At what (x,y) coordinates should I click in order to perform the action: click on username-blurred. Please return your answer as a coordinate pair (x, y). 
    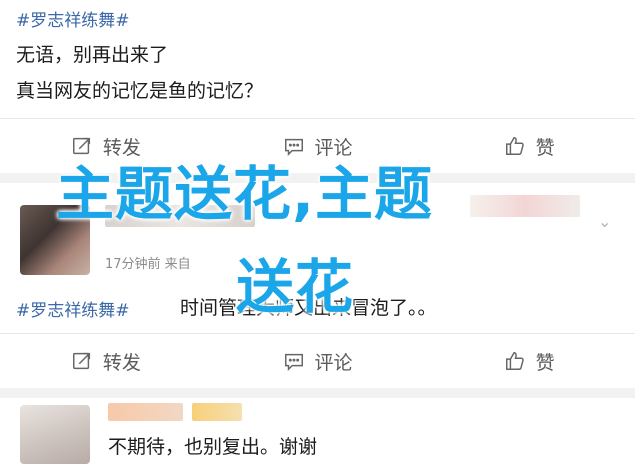
    Looking at the image, I should click on (145, 412).